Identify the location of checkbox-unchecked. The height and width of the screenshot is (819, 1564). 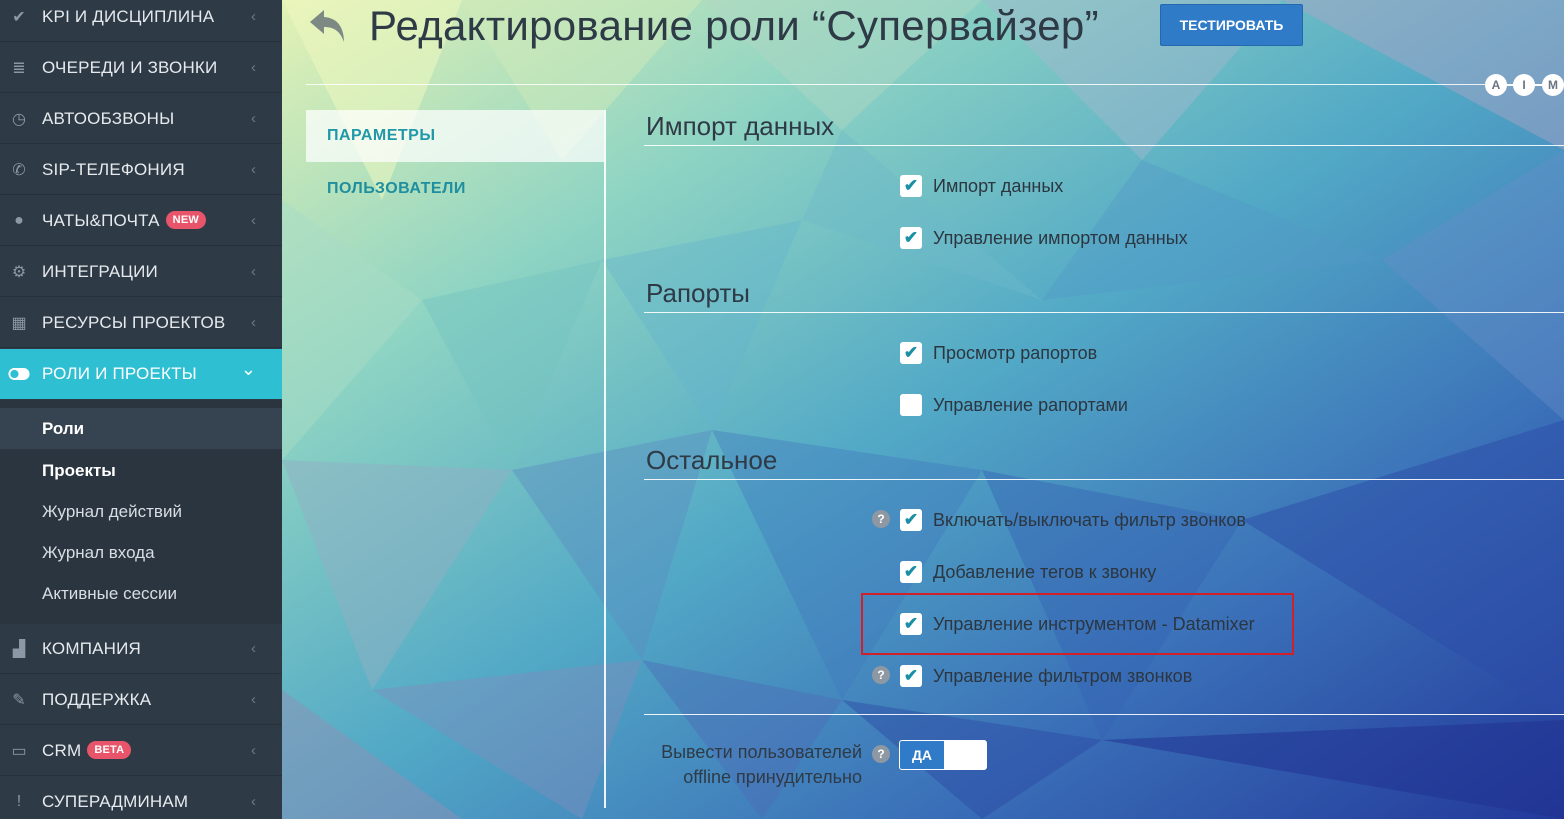
(911, 405).